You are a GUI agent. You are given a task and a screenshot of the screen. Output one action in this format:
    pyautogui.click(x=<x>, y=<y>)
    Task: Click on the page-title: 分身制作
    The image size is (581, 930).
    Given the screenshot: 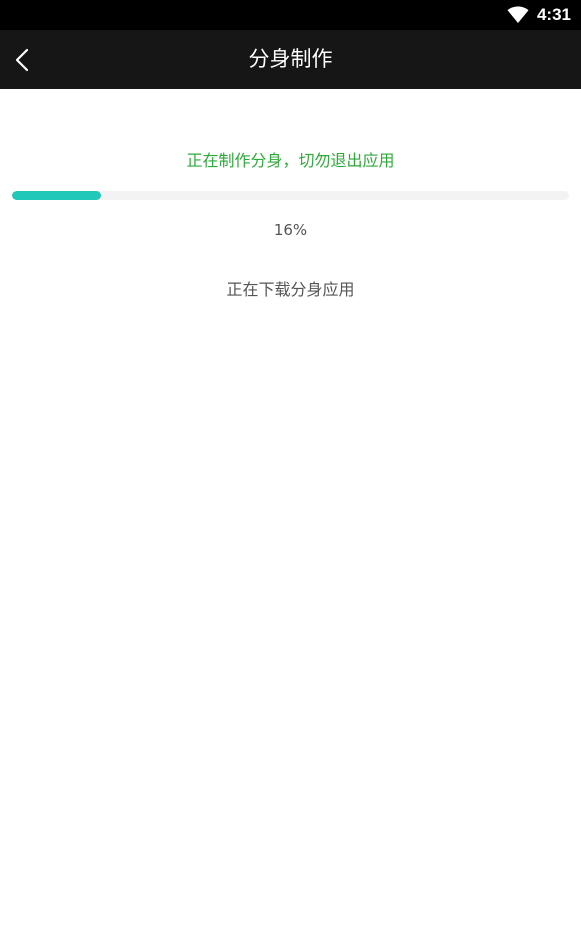 What is the action you would take?
    pyautogui.click(x=290, y=59)
    